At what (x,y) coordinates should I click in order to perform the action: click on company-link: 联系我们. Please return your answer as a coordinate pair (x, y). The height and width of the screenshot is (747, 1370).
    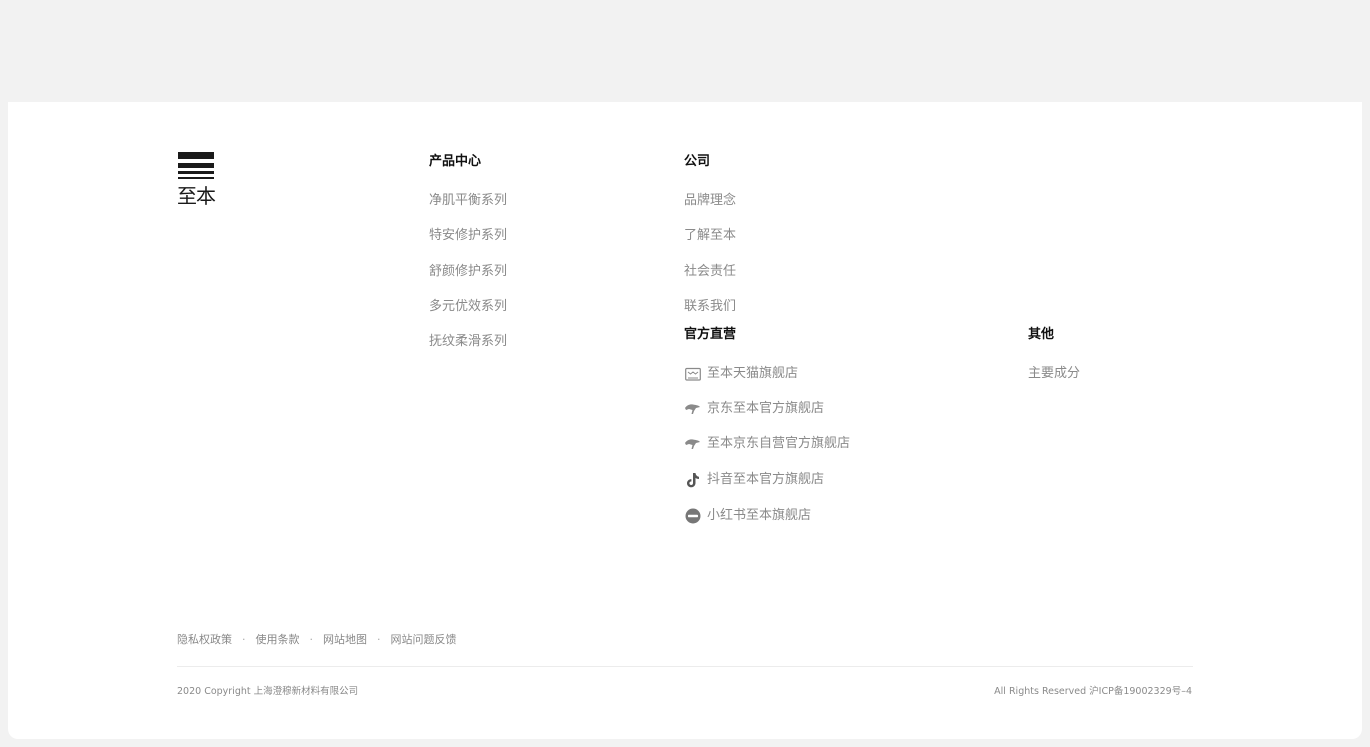
    Looking at the image, I should click on (710, 307).